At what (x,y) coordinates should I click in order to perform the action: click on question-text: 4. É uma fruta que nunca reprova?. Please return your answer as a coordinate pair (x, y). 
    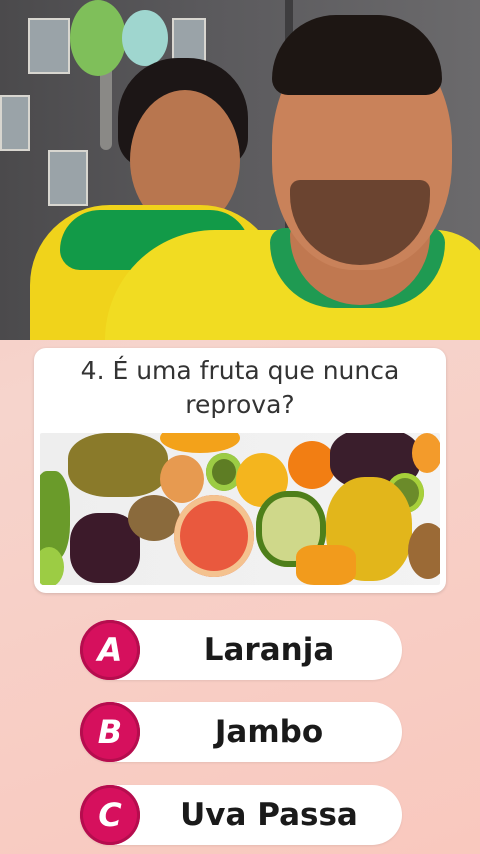
    Looking at the image, I should click on (240, 387).